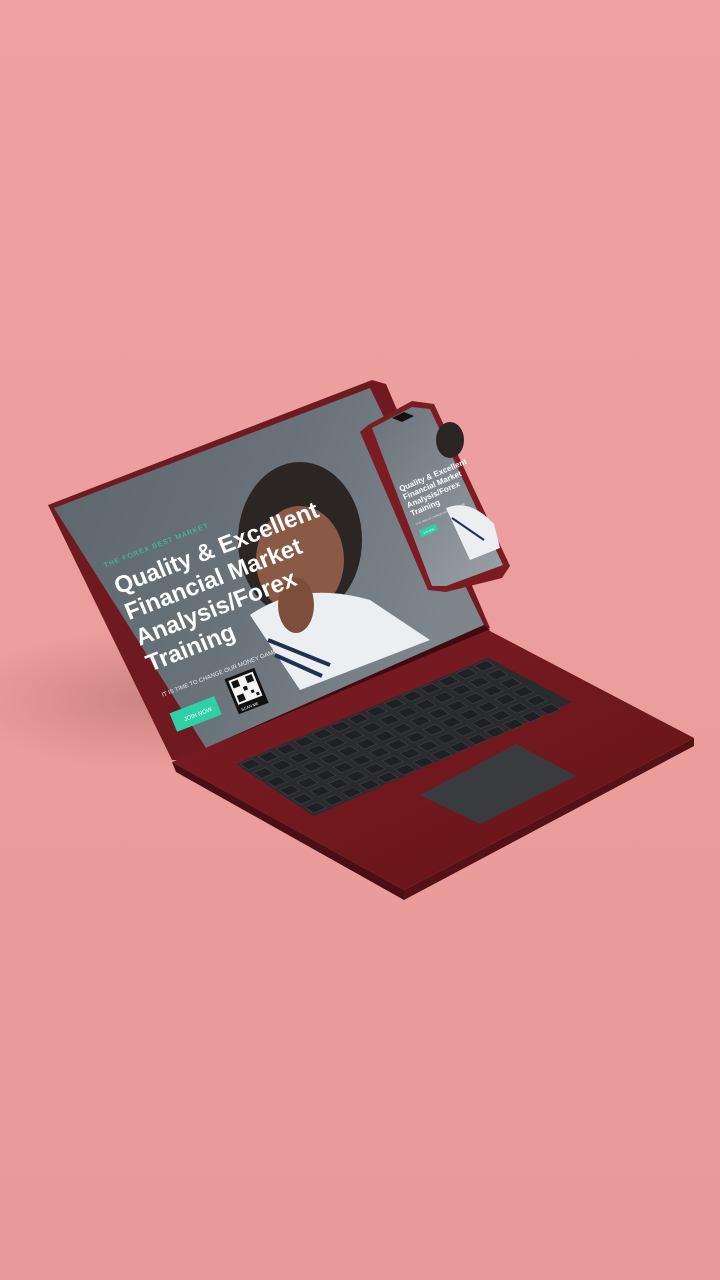  I want to click on phone-hero-photo, so click(450, 440).